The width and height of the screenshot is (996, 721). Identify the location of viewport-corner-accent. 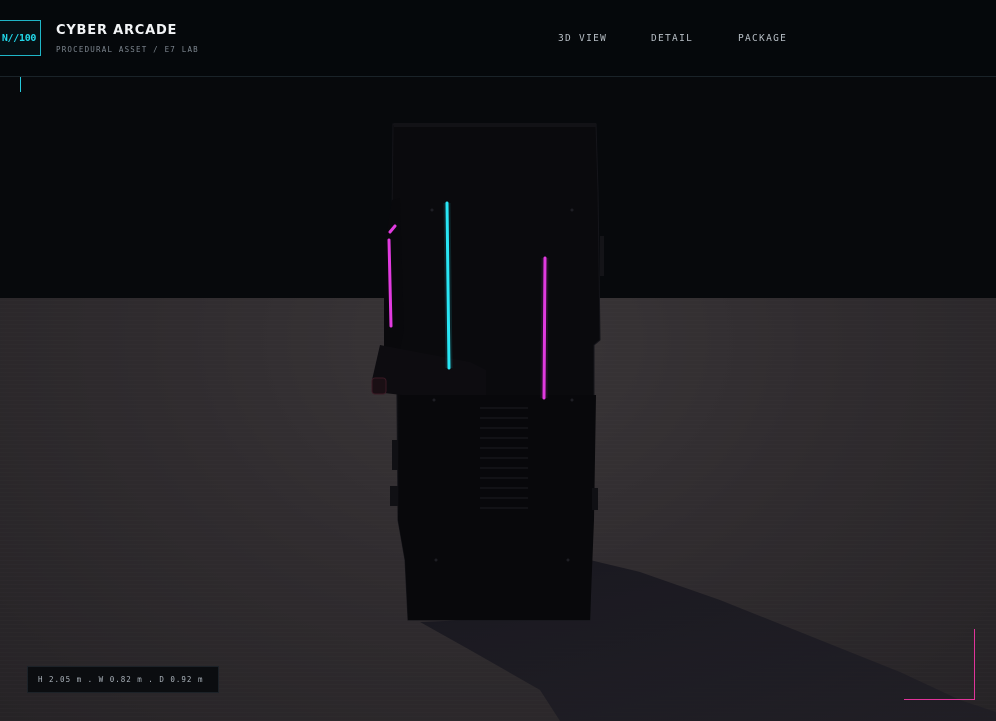
(939, 664).